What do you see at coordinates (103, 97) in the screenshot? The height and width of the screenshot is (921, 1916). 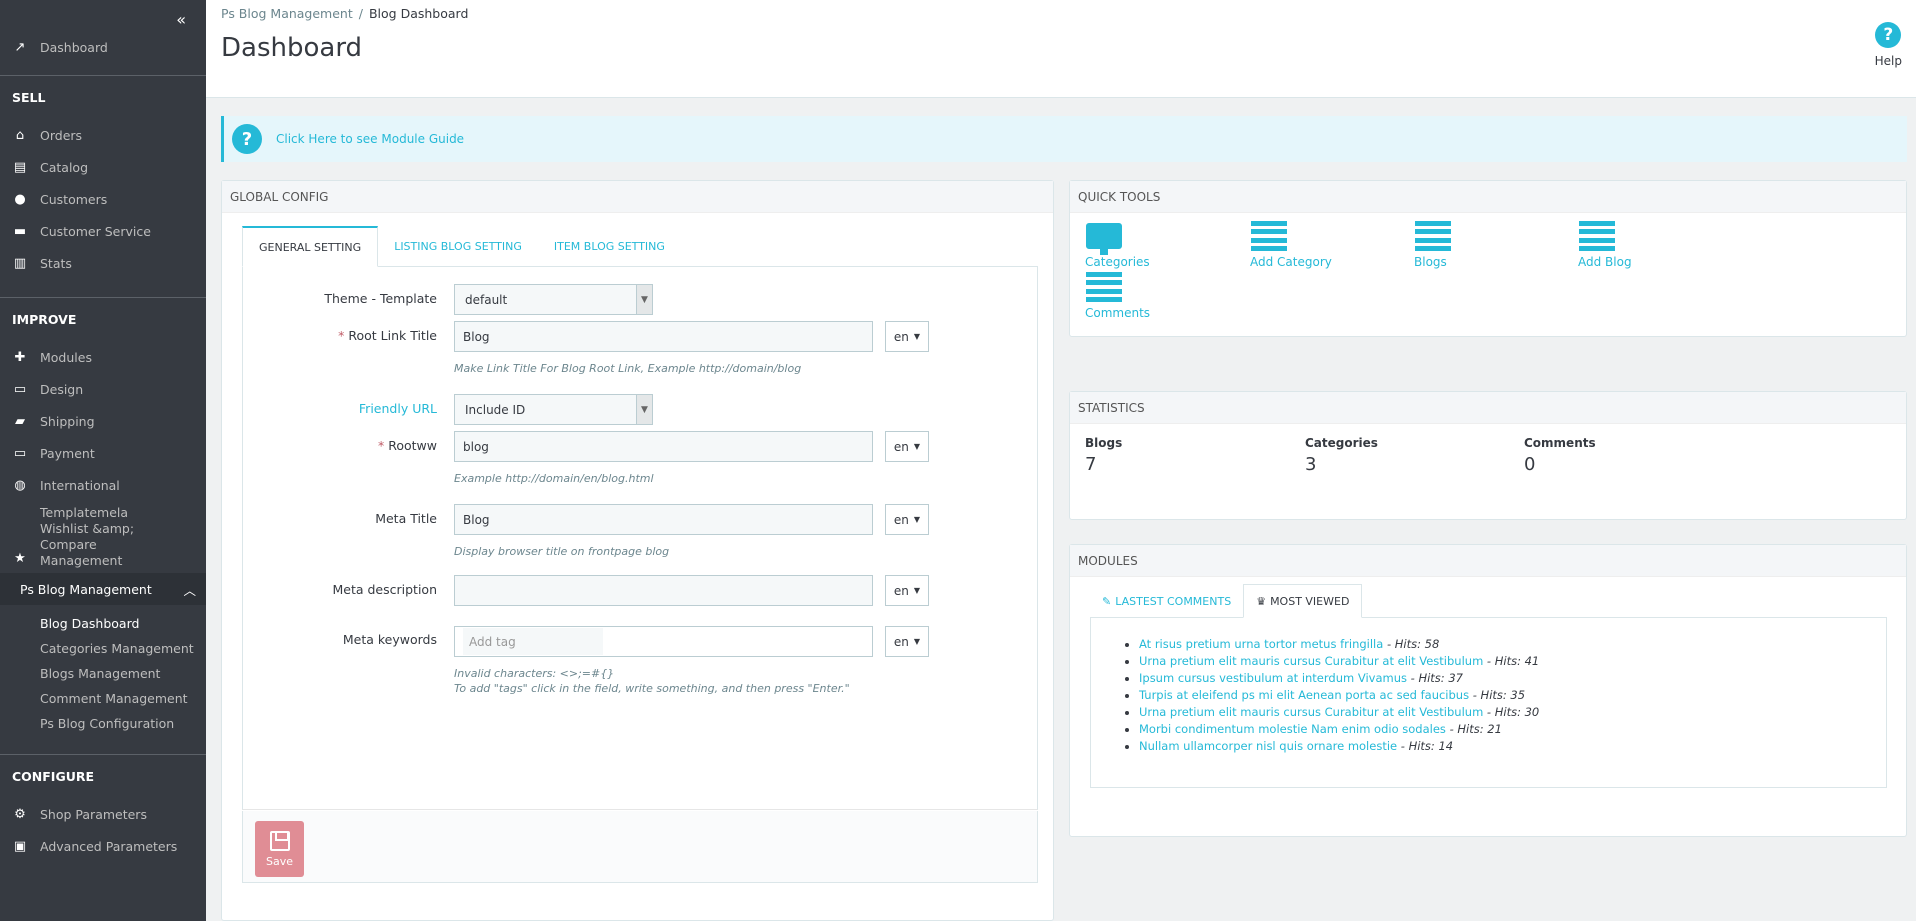 I see `sidebar-section-sell: SELL` at bounding box center [103, 97].